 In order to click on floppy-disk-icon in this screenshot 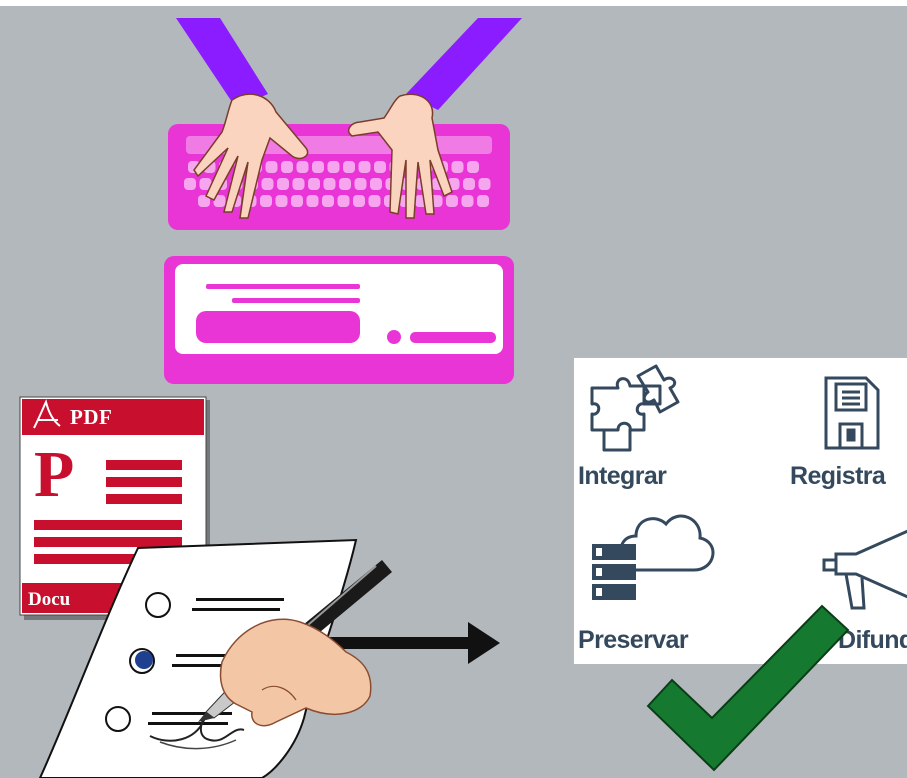, I will do `click(852, 413)`.